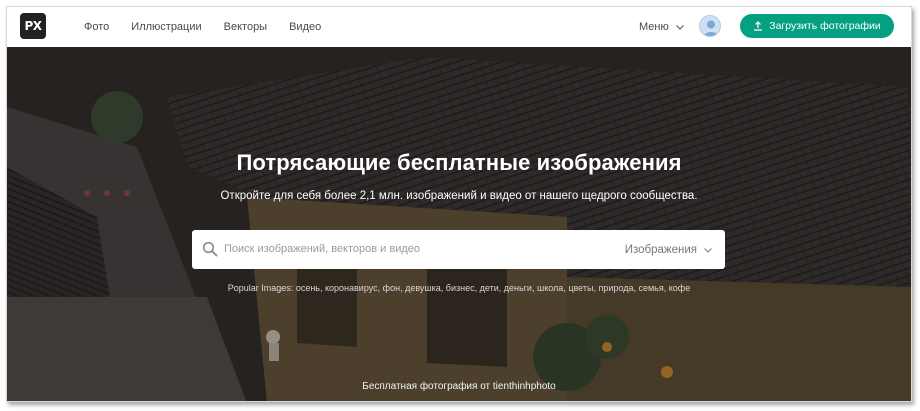 The image size is (920, 411). What do you see at coordinates (308, 288) in the screenshot?
I see `popular-tag: осень` at bounding box center [308, 288].